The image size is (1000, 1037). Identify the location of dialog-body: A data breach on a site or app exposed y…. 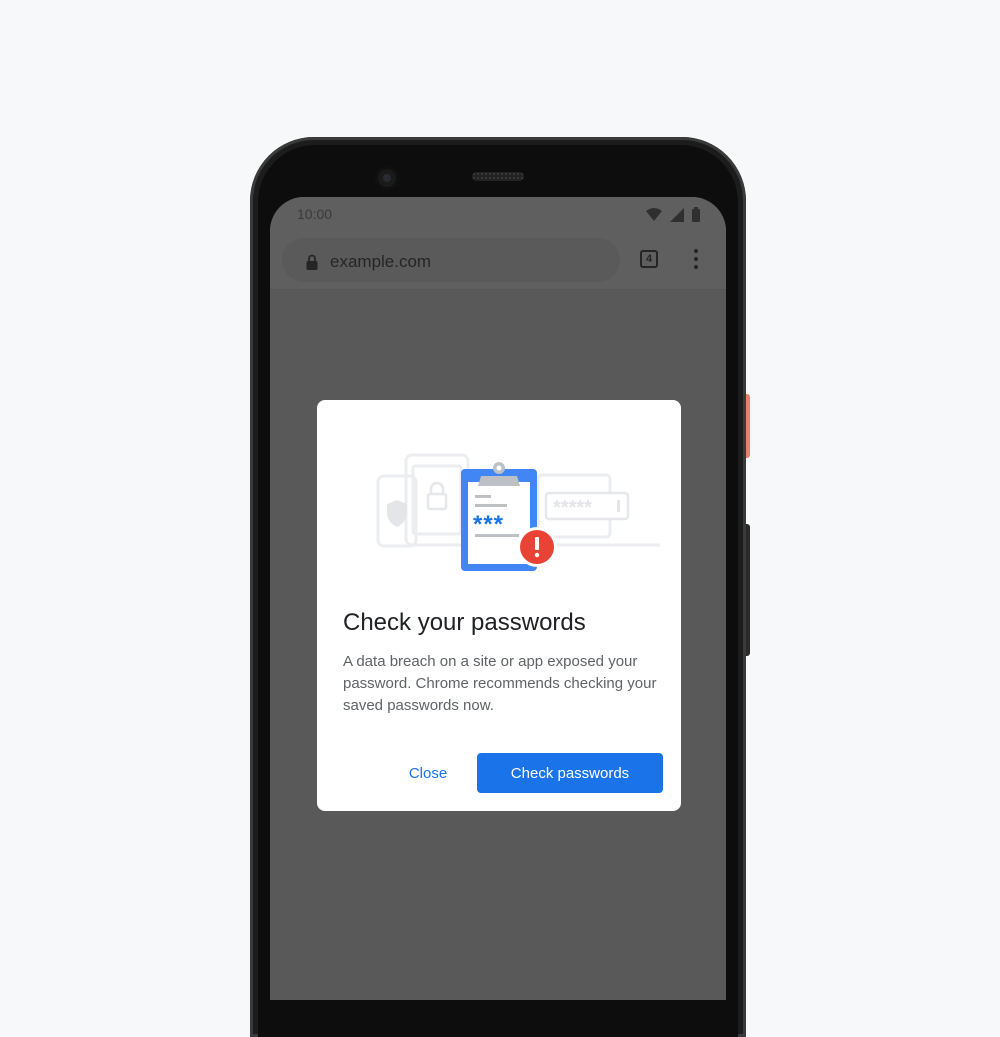
(500, 683).